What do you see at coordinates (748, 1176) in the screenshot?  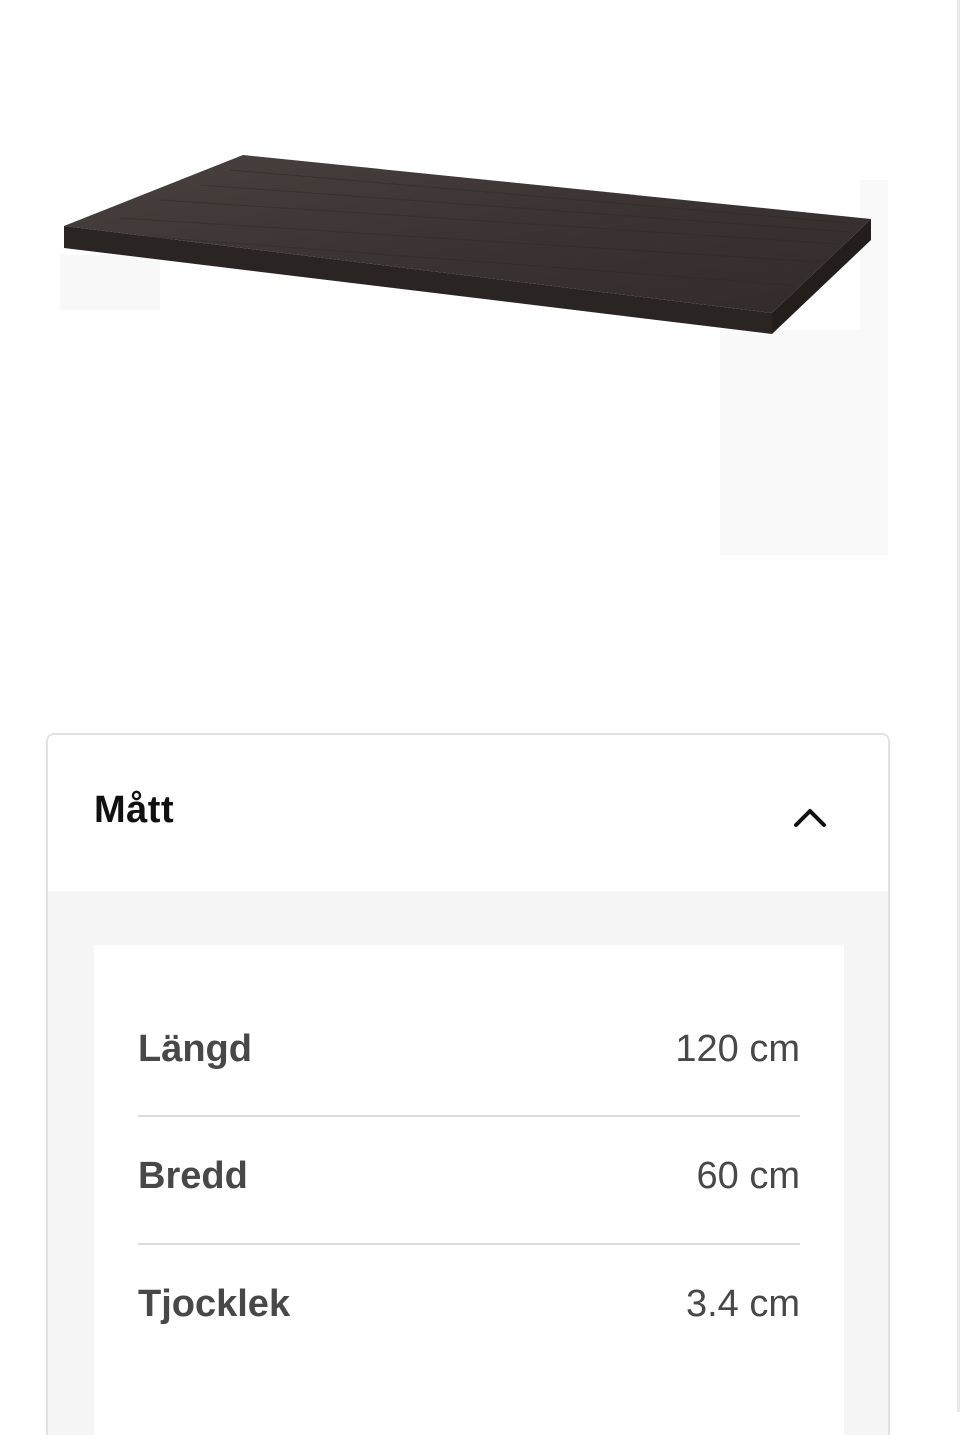 I see `dimension-value: 60 cm` at bounding box center [748, 1176].